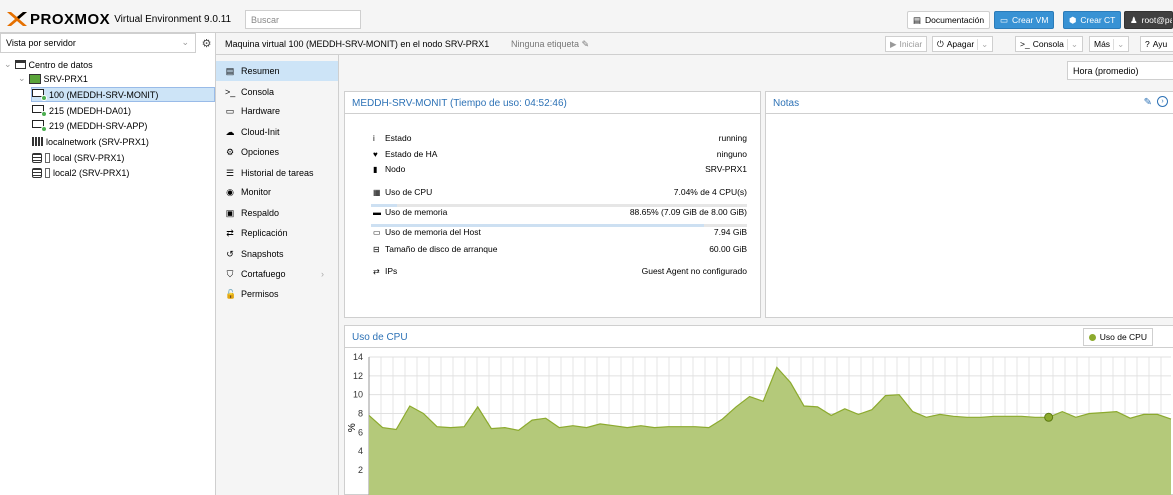 This screenshot has height=495, width=1173. Describe the element at coordinates (376, 271) in the screenshot. I see `row-icon: ⇄` at that location.